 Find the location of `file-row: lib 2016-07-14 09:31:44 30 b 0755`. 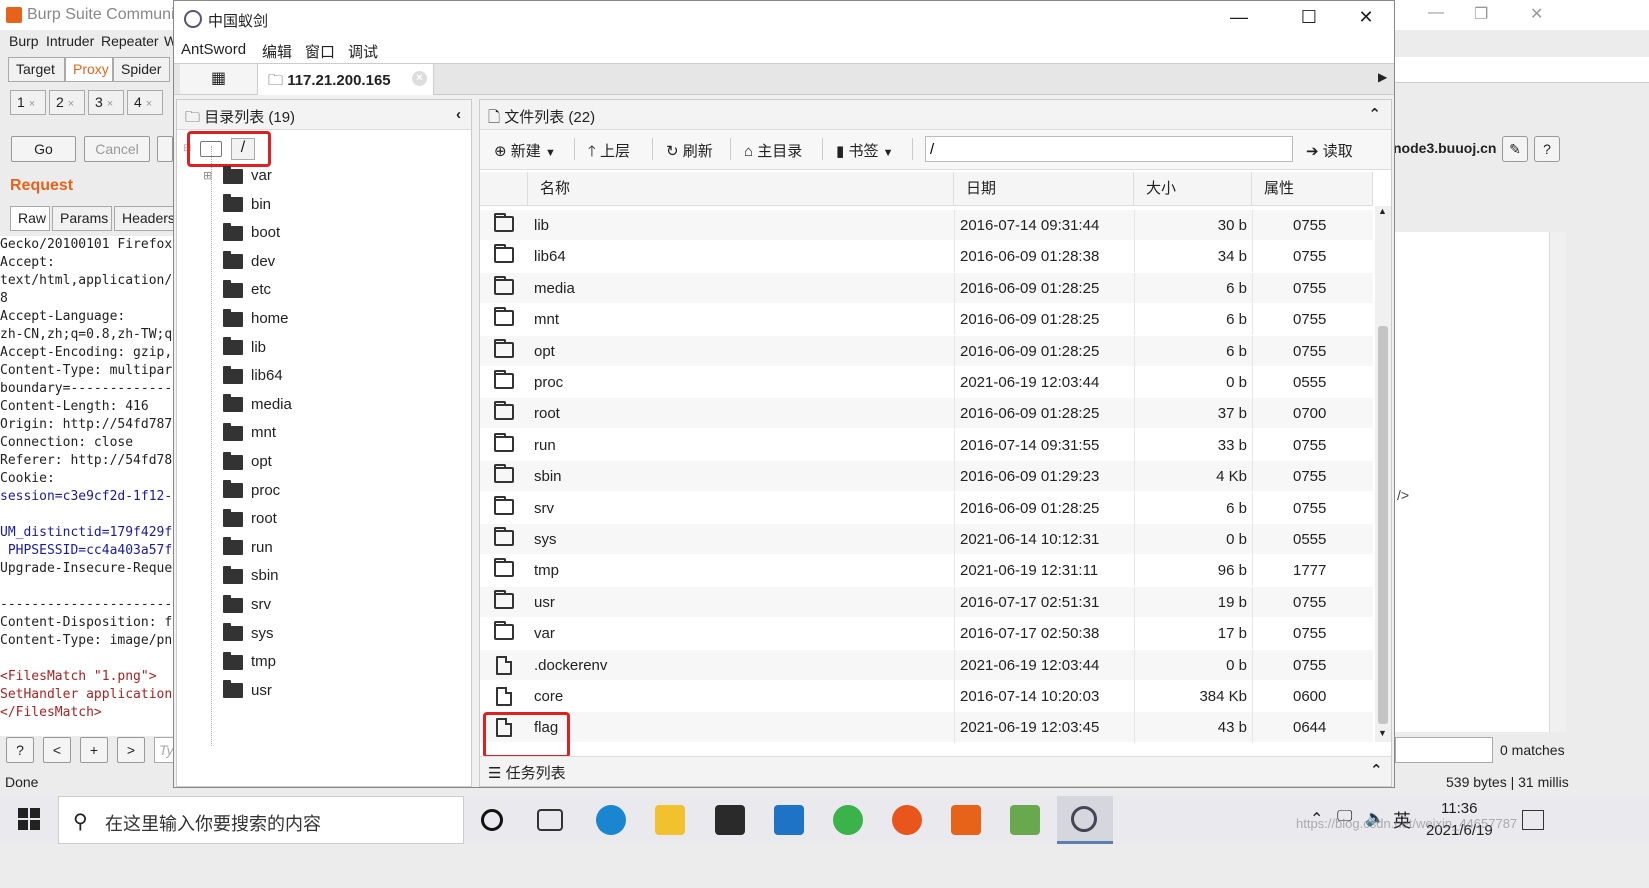

file-row: lib 2016-07-14 09:31:44 30 b 0755 is located at coordinates (926, 225).